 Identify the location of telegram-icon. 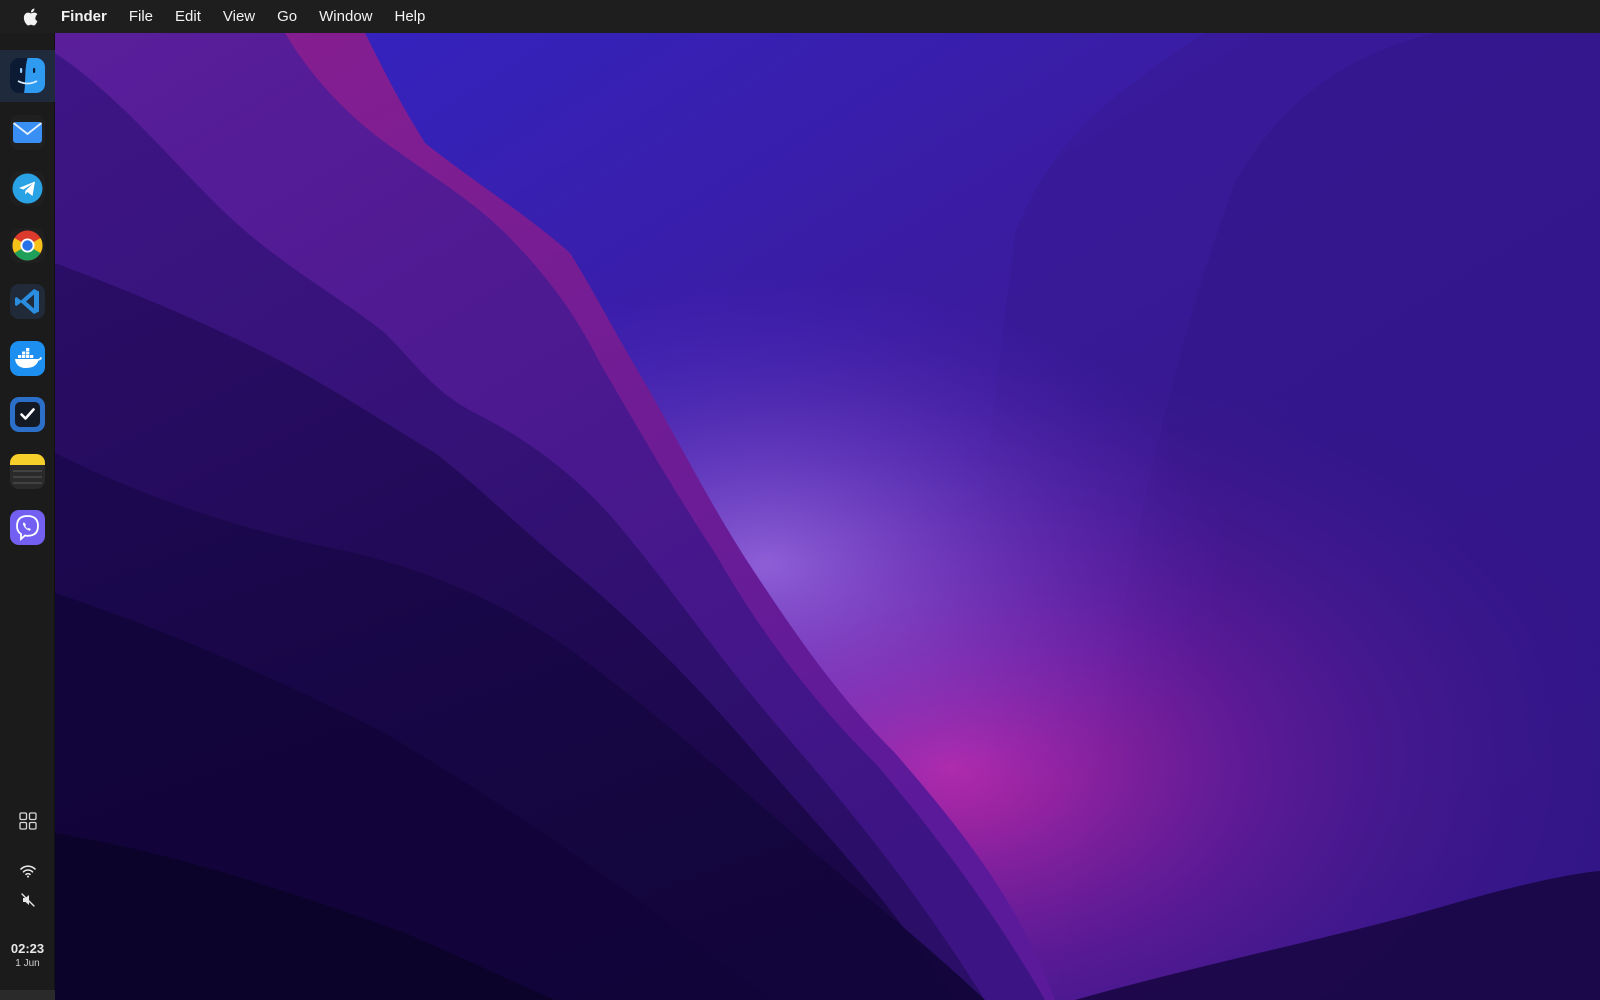
(27, 188).